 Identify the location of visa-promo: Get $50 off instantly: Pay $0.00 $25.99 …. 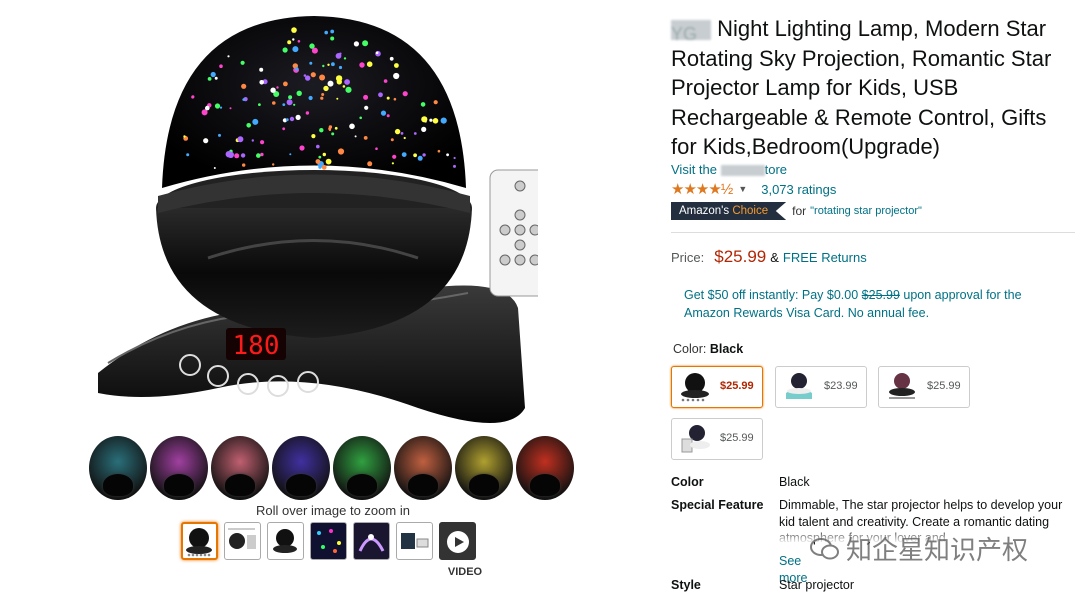
(874, 304).